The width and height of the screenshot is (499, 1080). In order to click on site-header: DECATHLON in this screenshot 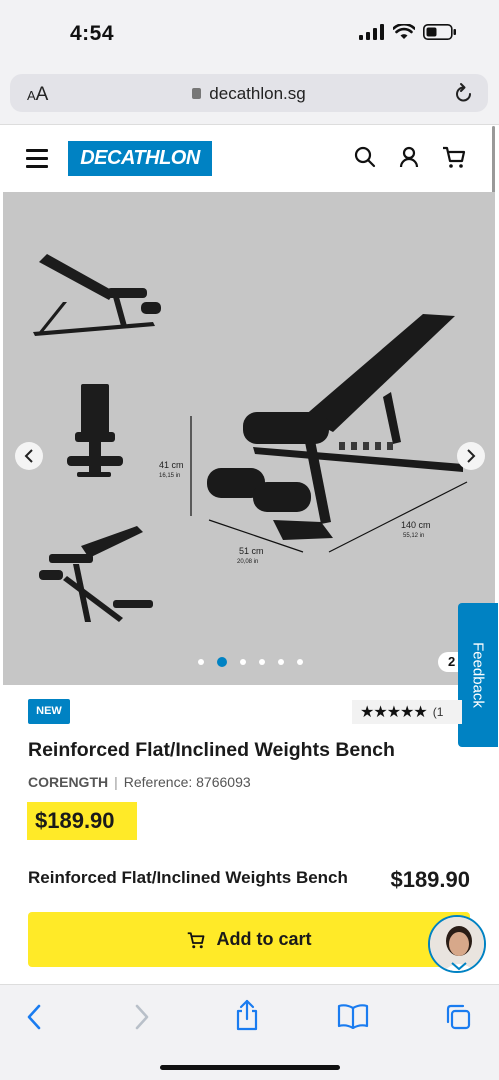, I will do `click(249, 158)`.